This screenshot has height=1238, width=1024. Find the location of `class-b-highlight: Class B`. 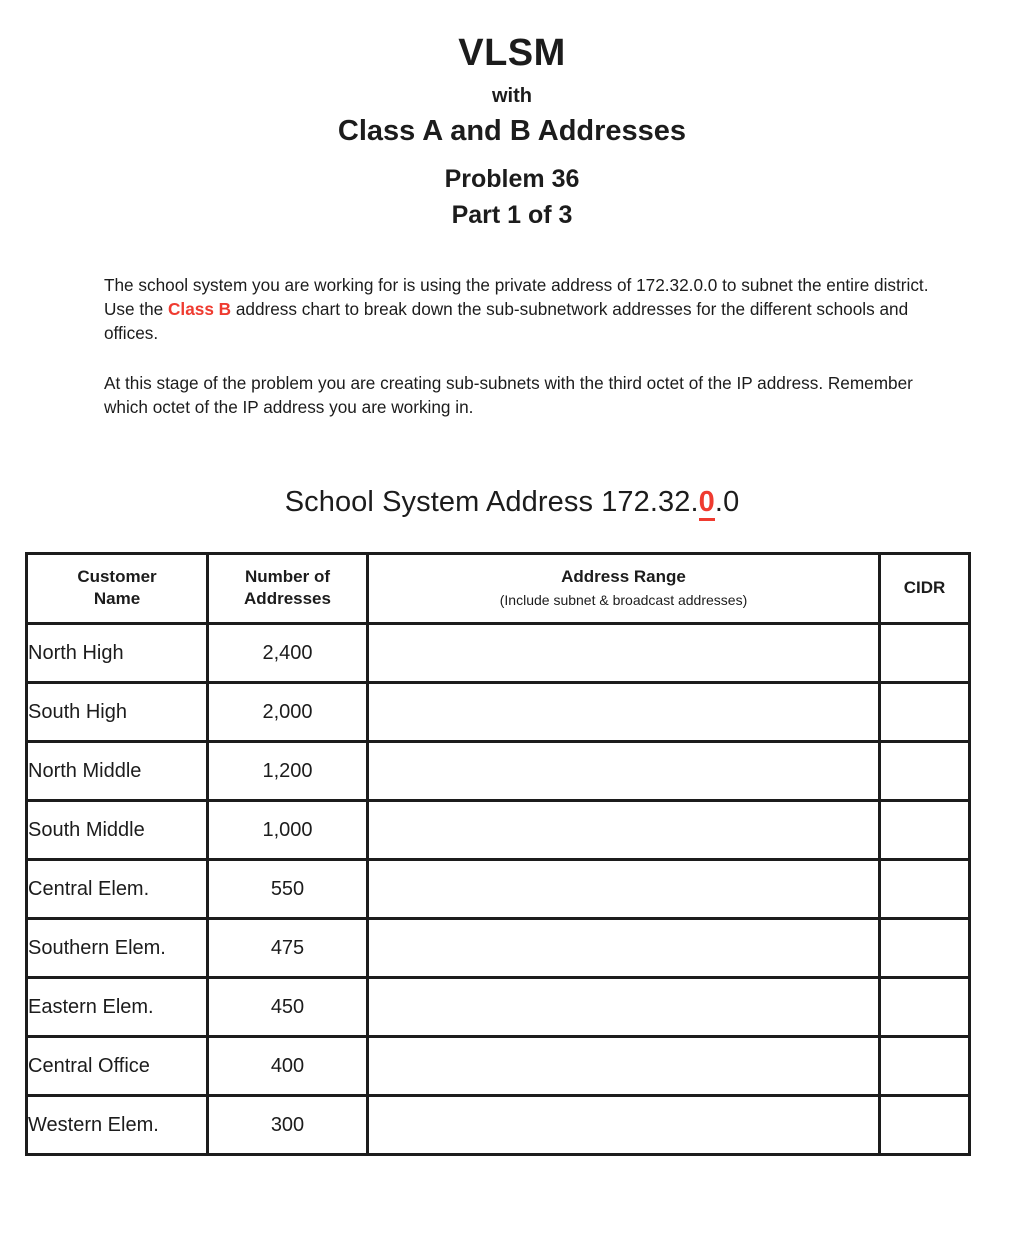

class-b-highlight: Class B is located at coordinates (200, 309).